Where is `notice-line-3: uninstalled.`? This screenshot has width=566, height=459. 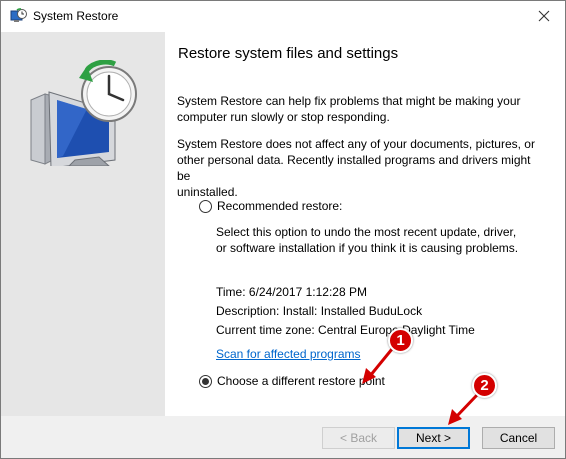 notice-line-3: uninstalled. is located at coordinates (207, 192).